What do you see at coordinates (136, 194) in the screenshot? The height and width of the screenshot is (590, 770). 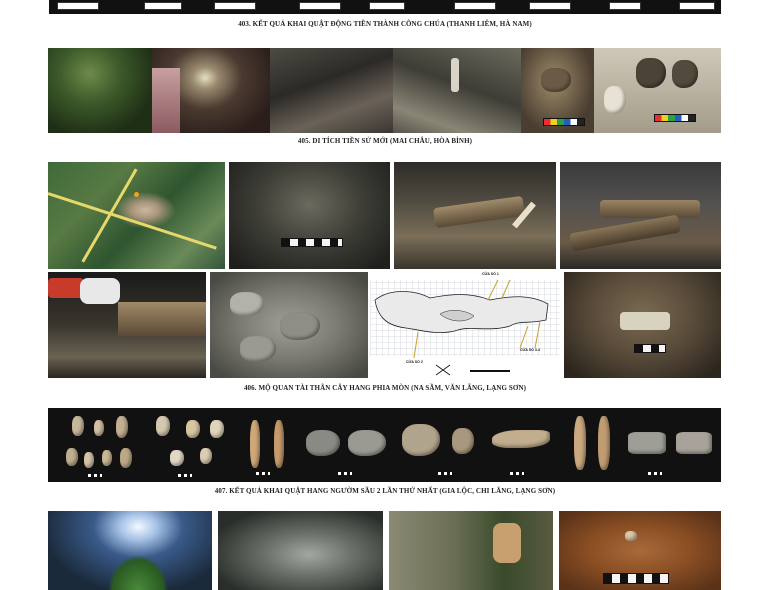 I see `map-marker` at bounding box center [136, 194].